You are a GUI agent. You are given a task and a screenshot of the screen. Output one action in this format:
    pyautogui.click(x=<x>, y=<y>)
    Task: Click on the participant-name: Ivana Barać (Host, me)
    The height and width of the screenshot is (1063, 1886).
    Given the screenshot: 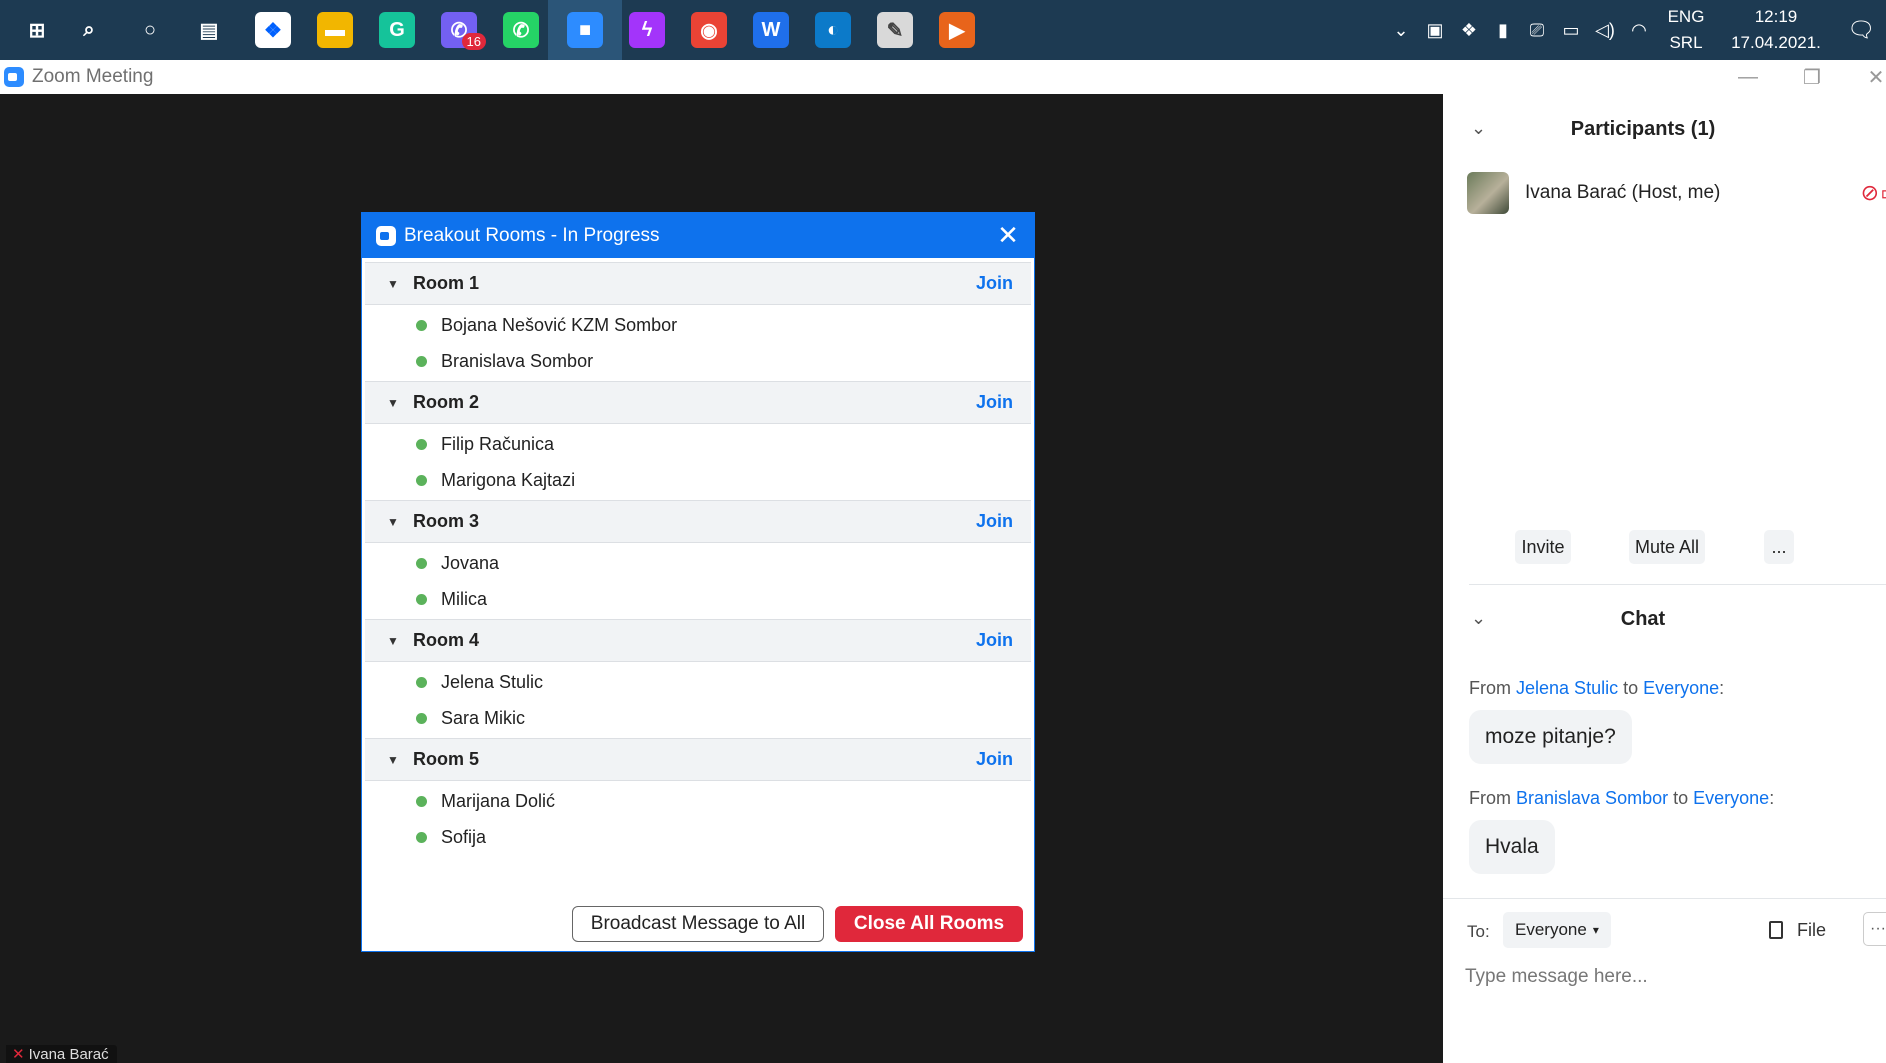 What is the action you would take?
    pyautogui.click(x=1623, y=192)
    